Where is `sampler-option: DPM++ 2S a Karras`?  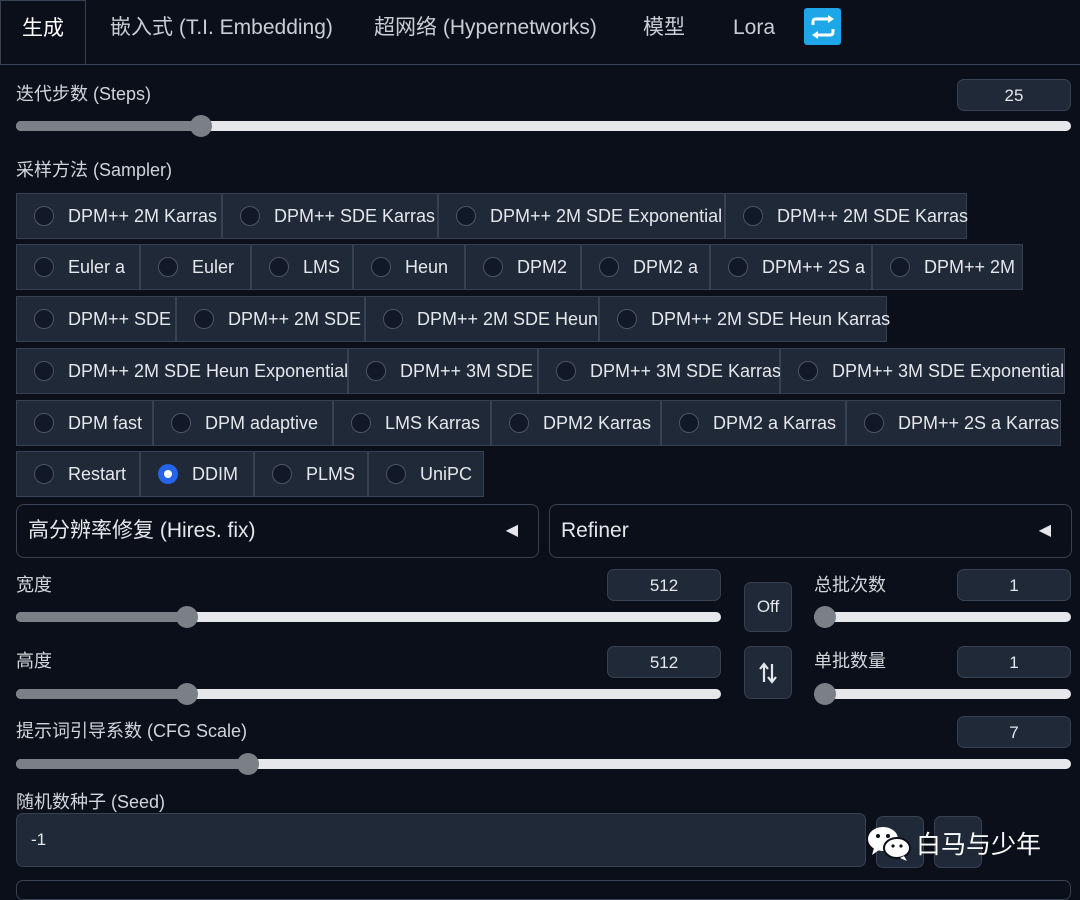
sampler-option: DPM++ 2S a Karras is located at coordinates (953, 423).